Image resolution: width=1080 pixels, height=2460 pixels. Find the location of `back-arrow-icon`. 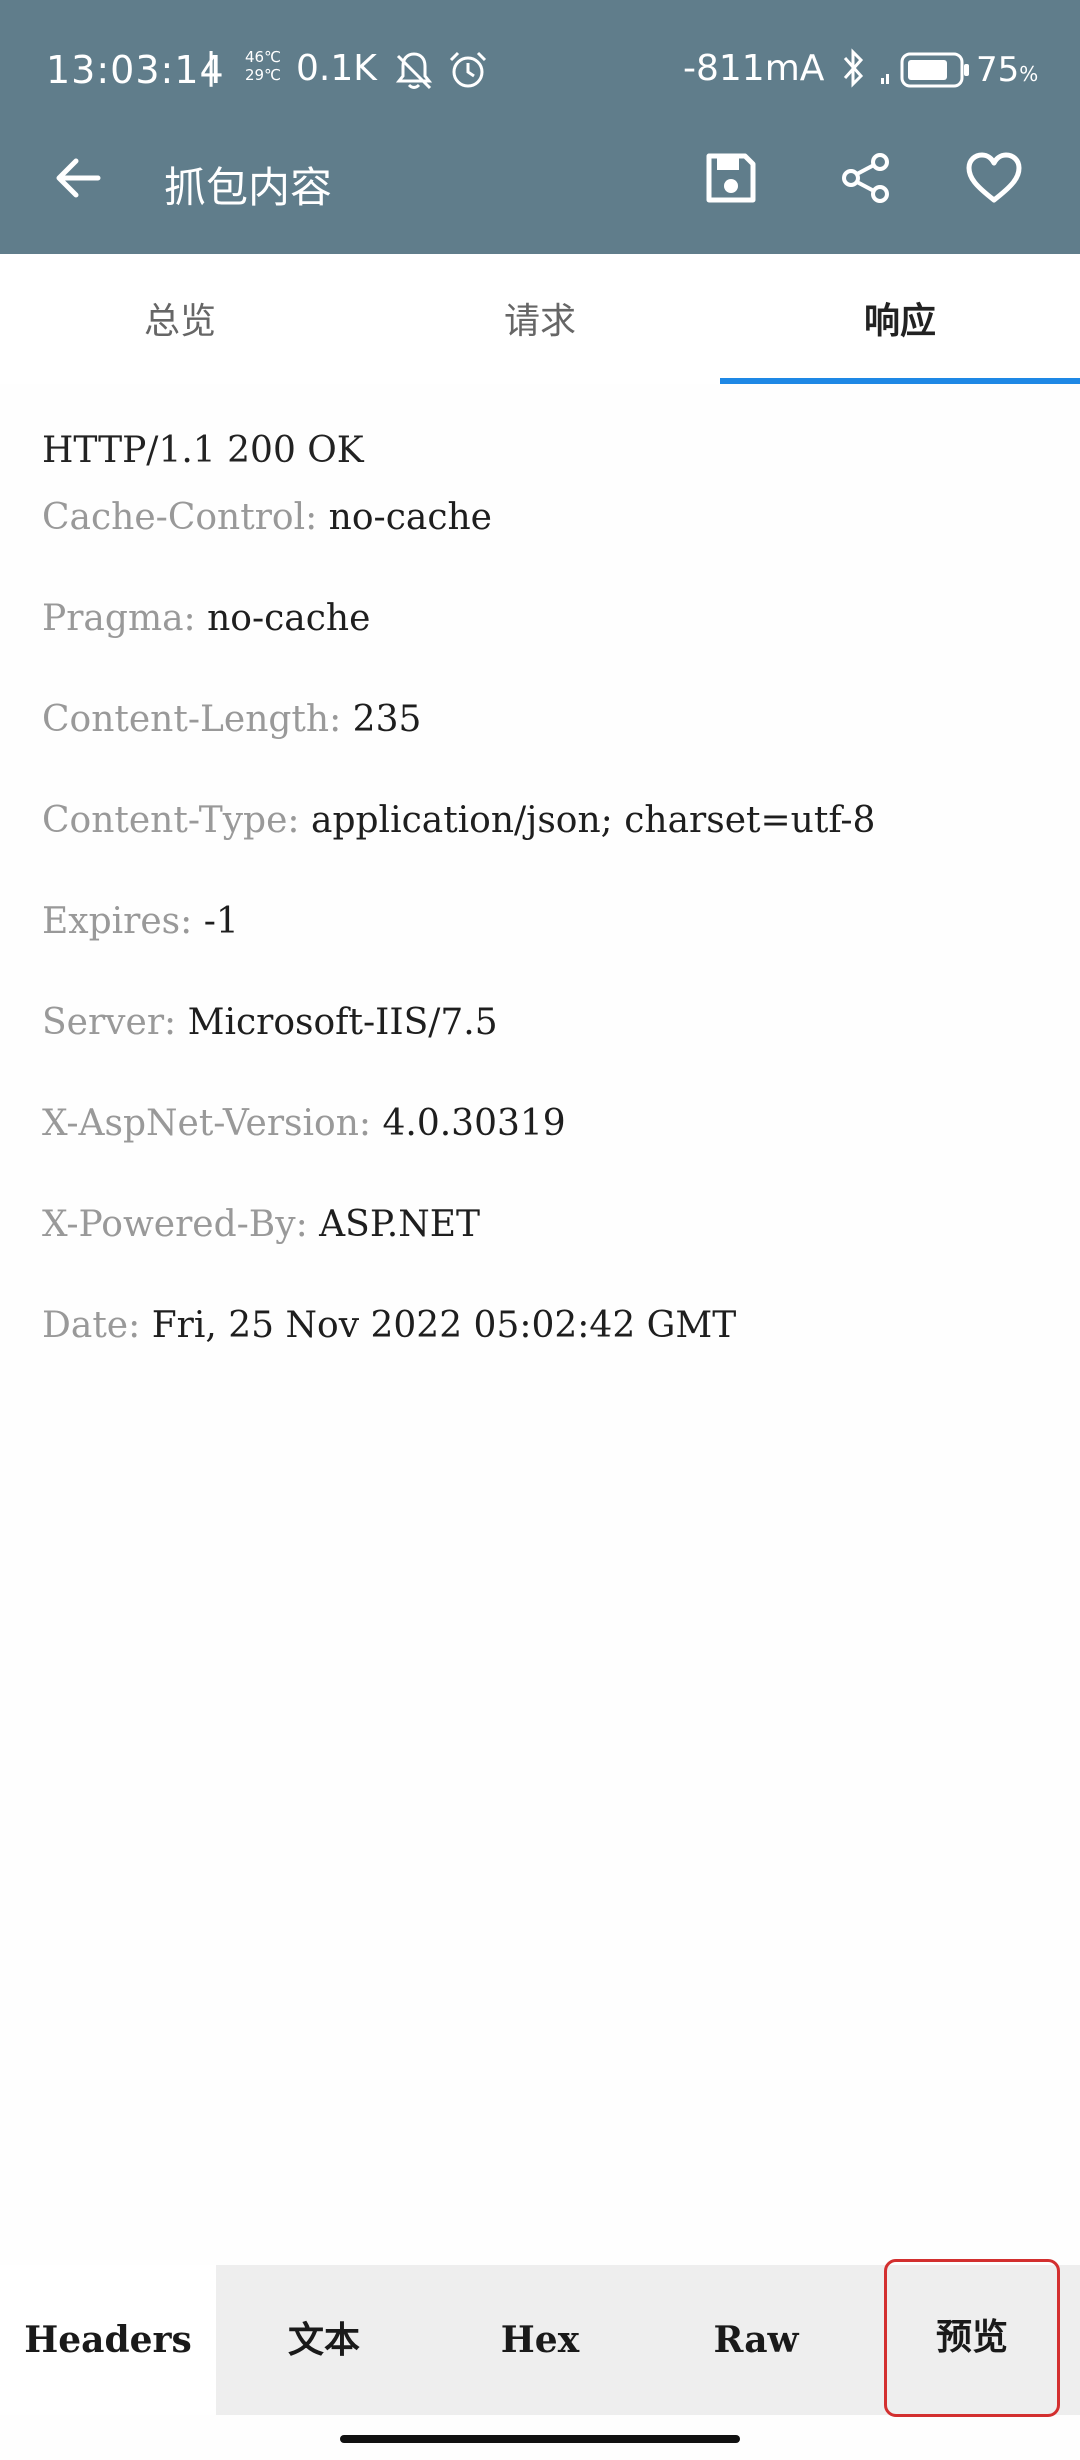

back-arrow-icon is located at coordinates (78, 180).